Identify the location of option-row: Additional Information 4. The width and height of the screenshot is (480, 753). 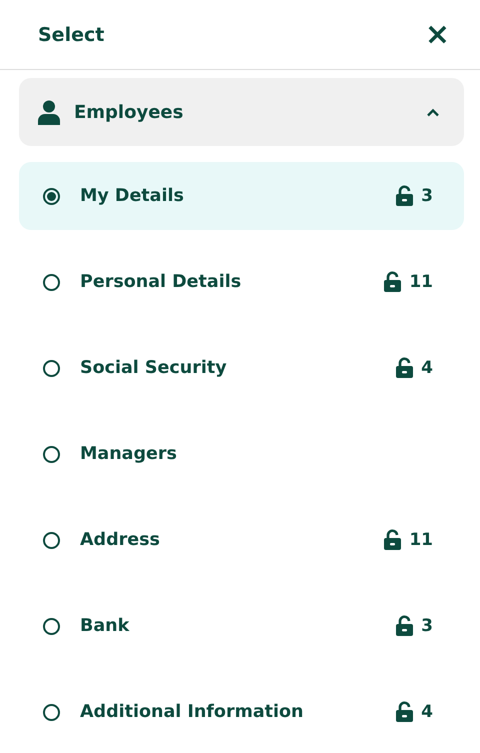
(241, 712).